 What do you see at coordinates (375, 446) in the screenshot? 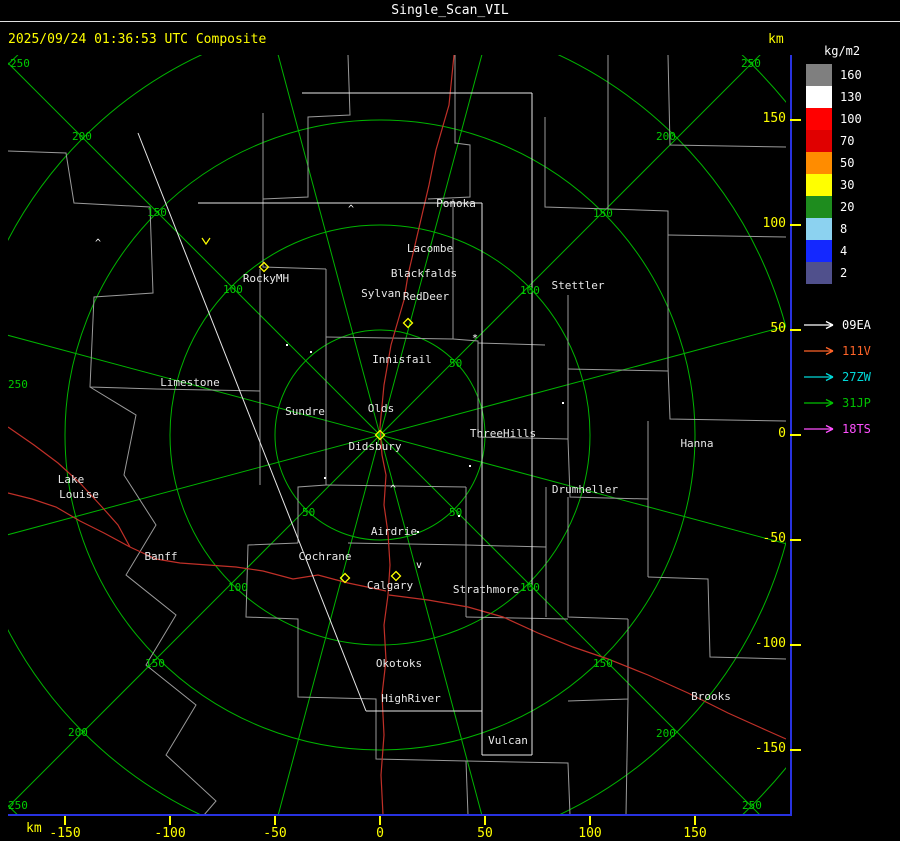
I see `city-label: Didsbury` at bounding box center [375, 446].